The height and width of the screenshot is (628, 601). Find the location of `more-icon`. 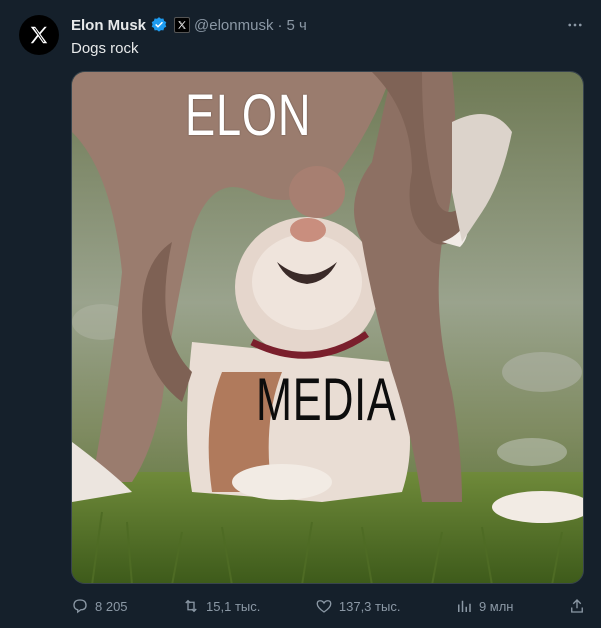

more-icon is located at coordinates (575, 25).